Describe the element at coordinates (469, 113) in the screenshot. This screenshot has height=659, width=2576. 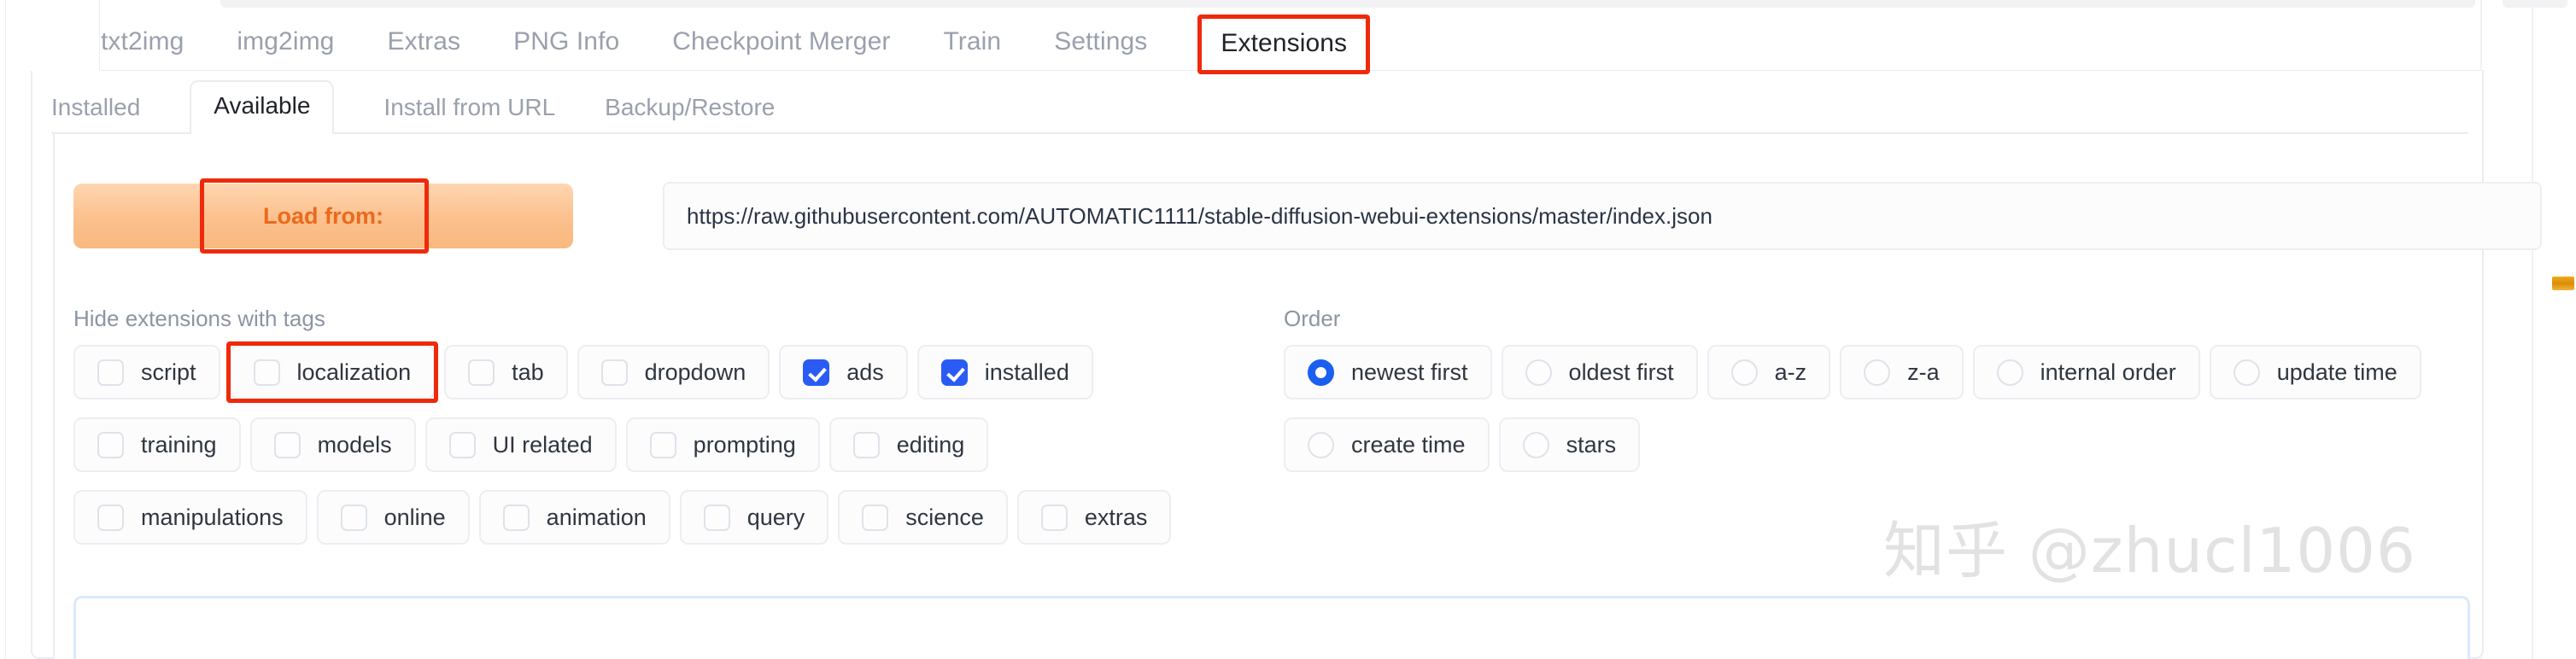
I see `sub-tab-install-from-url: Install from URL` at that location.